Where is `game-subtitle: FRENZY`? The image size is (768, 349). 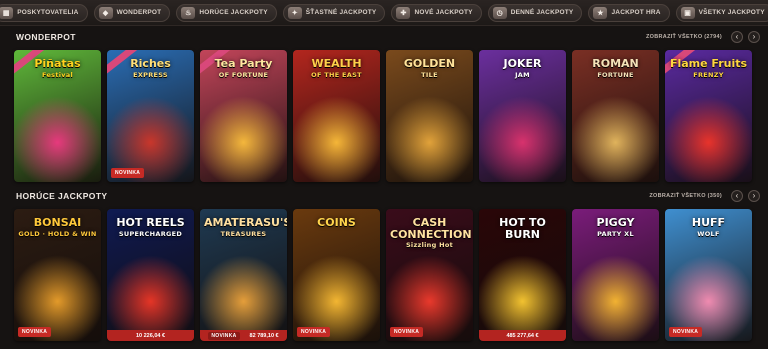 game-subtitle: FRENZY is located at coordinates (708, 74).